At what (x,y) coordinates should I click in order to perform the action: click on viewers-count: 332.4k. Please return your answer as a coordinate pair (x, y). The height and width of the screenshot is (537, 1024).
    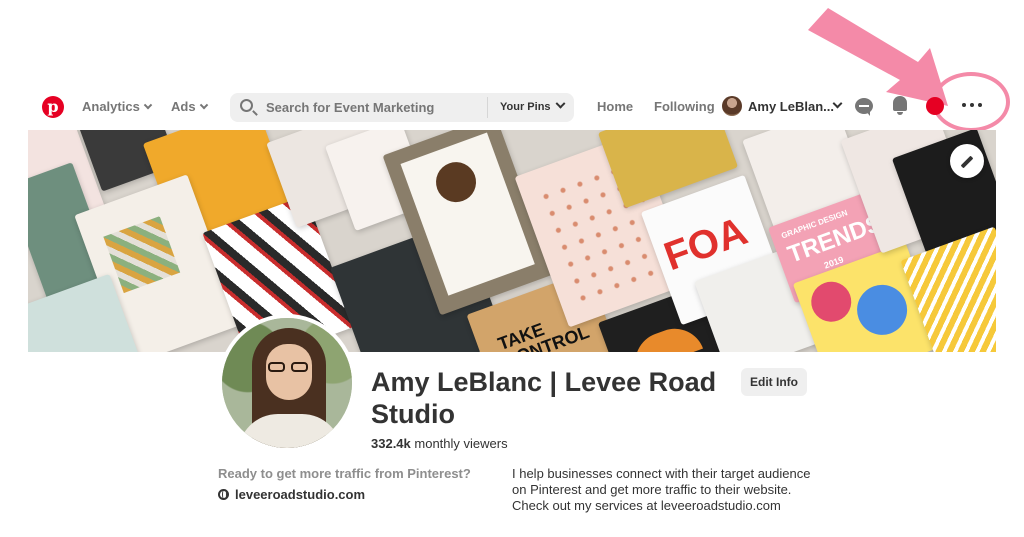
    Looking at the image, I should click on (391, 443).